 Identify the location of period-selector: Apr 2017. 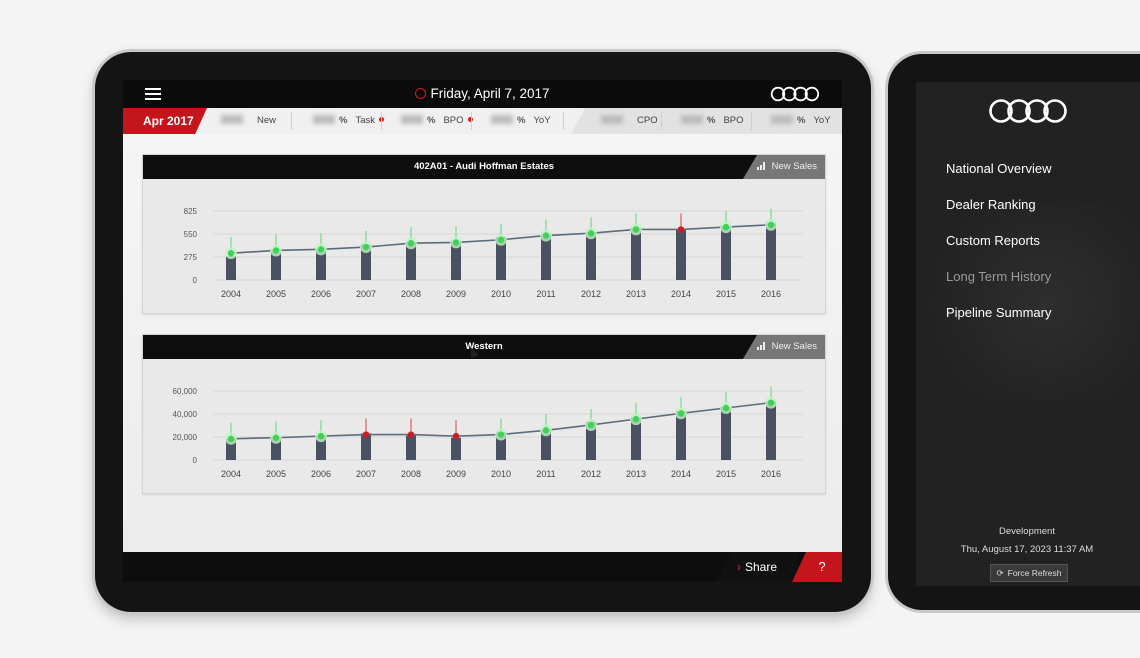
(165, 121).